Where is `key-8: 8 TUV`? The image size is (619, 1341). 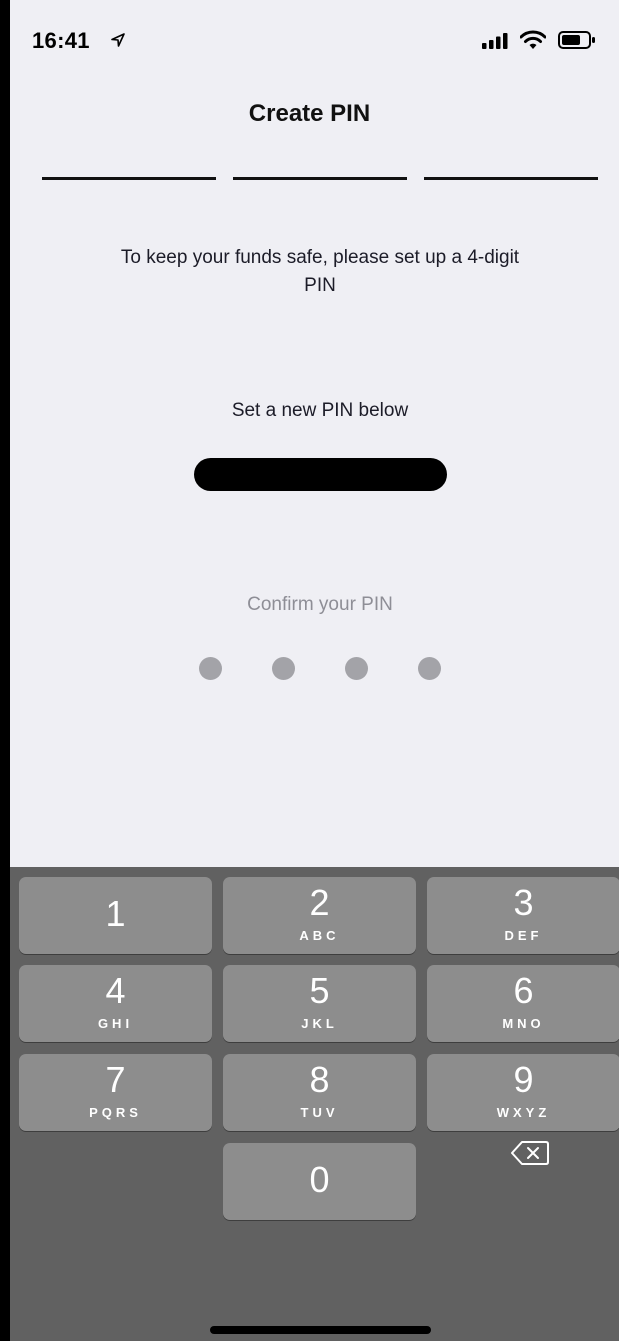 key-8: 8 TUV is located at coordinates (319, 1092).